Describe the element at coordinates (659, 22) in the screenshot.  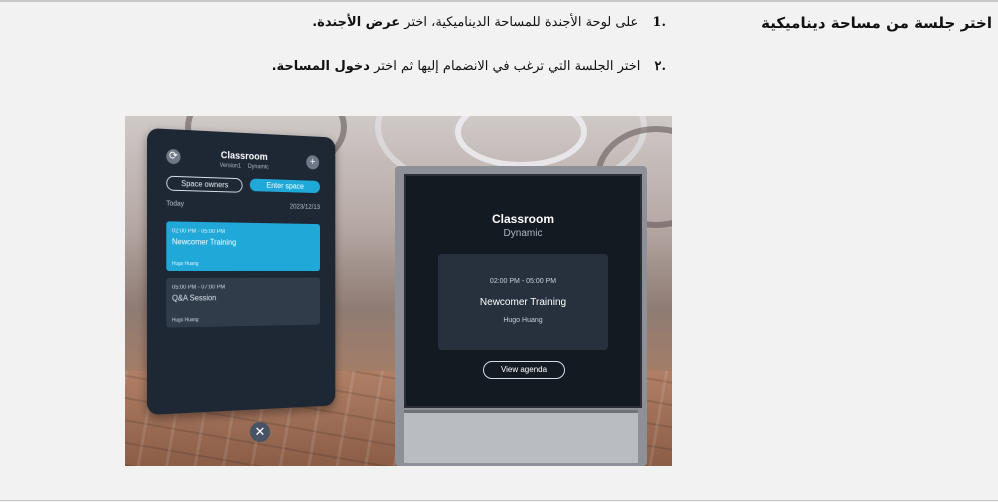
I see `step-1-number: .1` at that location.